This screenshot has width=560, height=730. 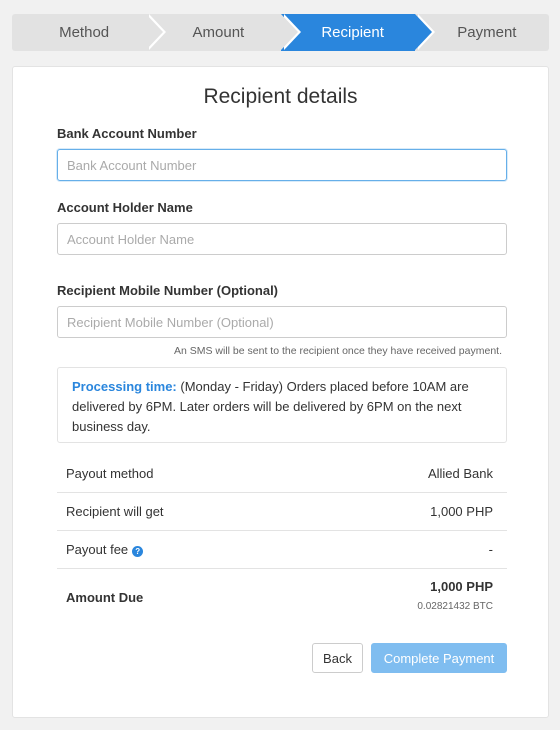 I want to click on step-method: Method, so click(x=89, y=32).